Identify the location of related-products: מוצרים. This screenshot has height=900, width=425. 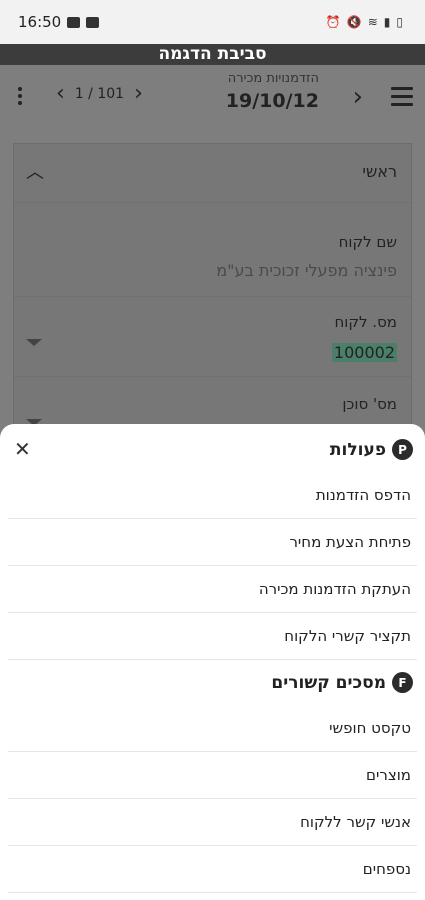
(212, 775).